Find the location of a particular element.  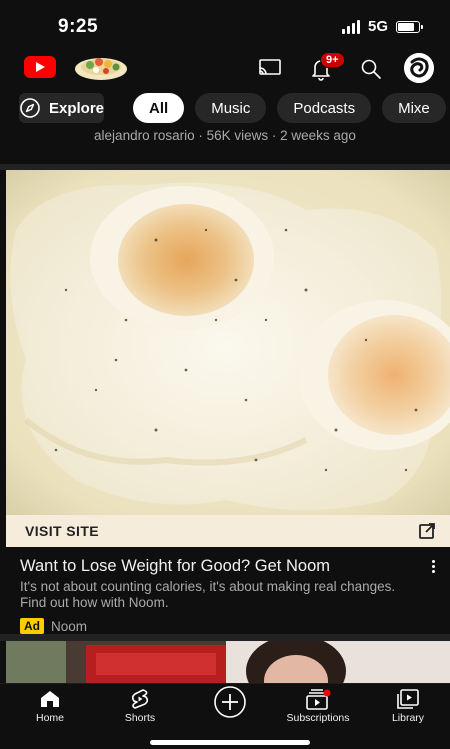

account-avatar is located at coordinates (419, 68).